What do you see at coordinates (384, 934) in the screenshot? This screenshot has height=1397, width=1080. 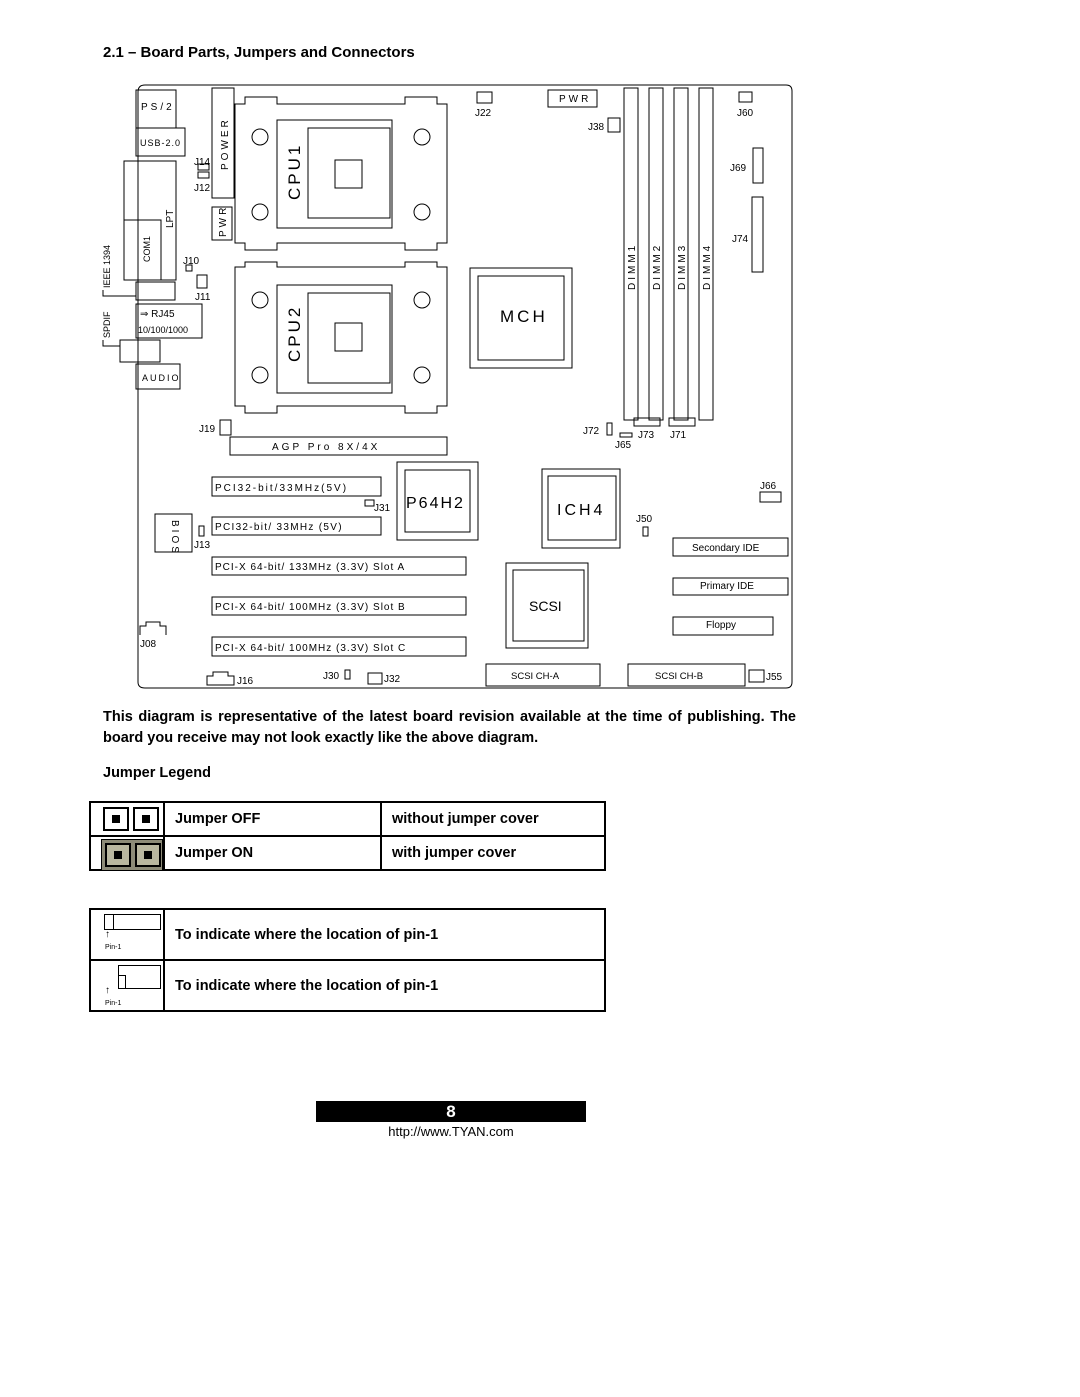 I see `pin1-text: To indicate where the location of pin-1` at bounding box center [384, 934].